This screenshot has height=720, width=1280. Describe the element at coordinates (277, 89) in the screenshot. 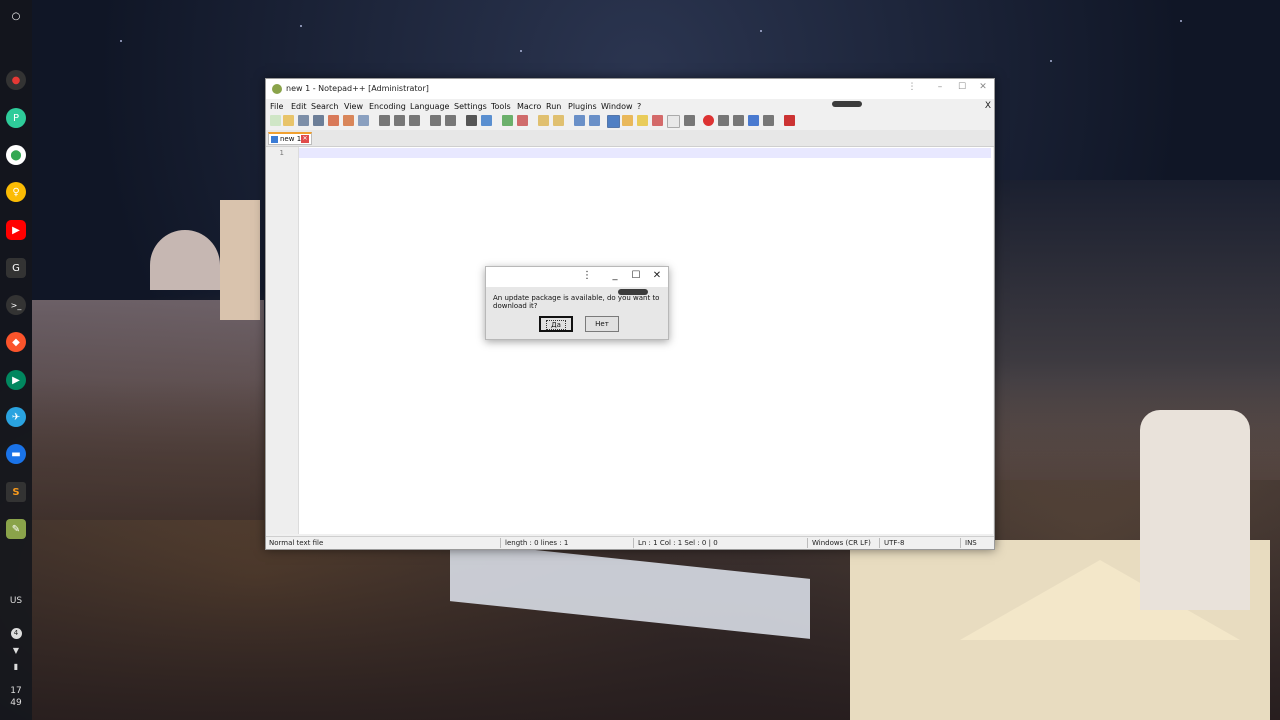

I see `notepadpp-app-icon` at that location.